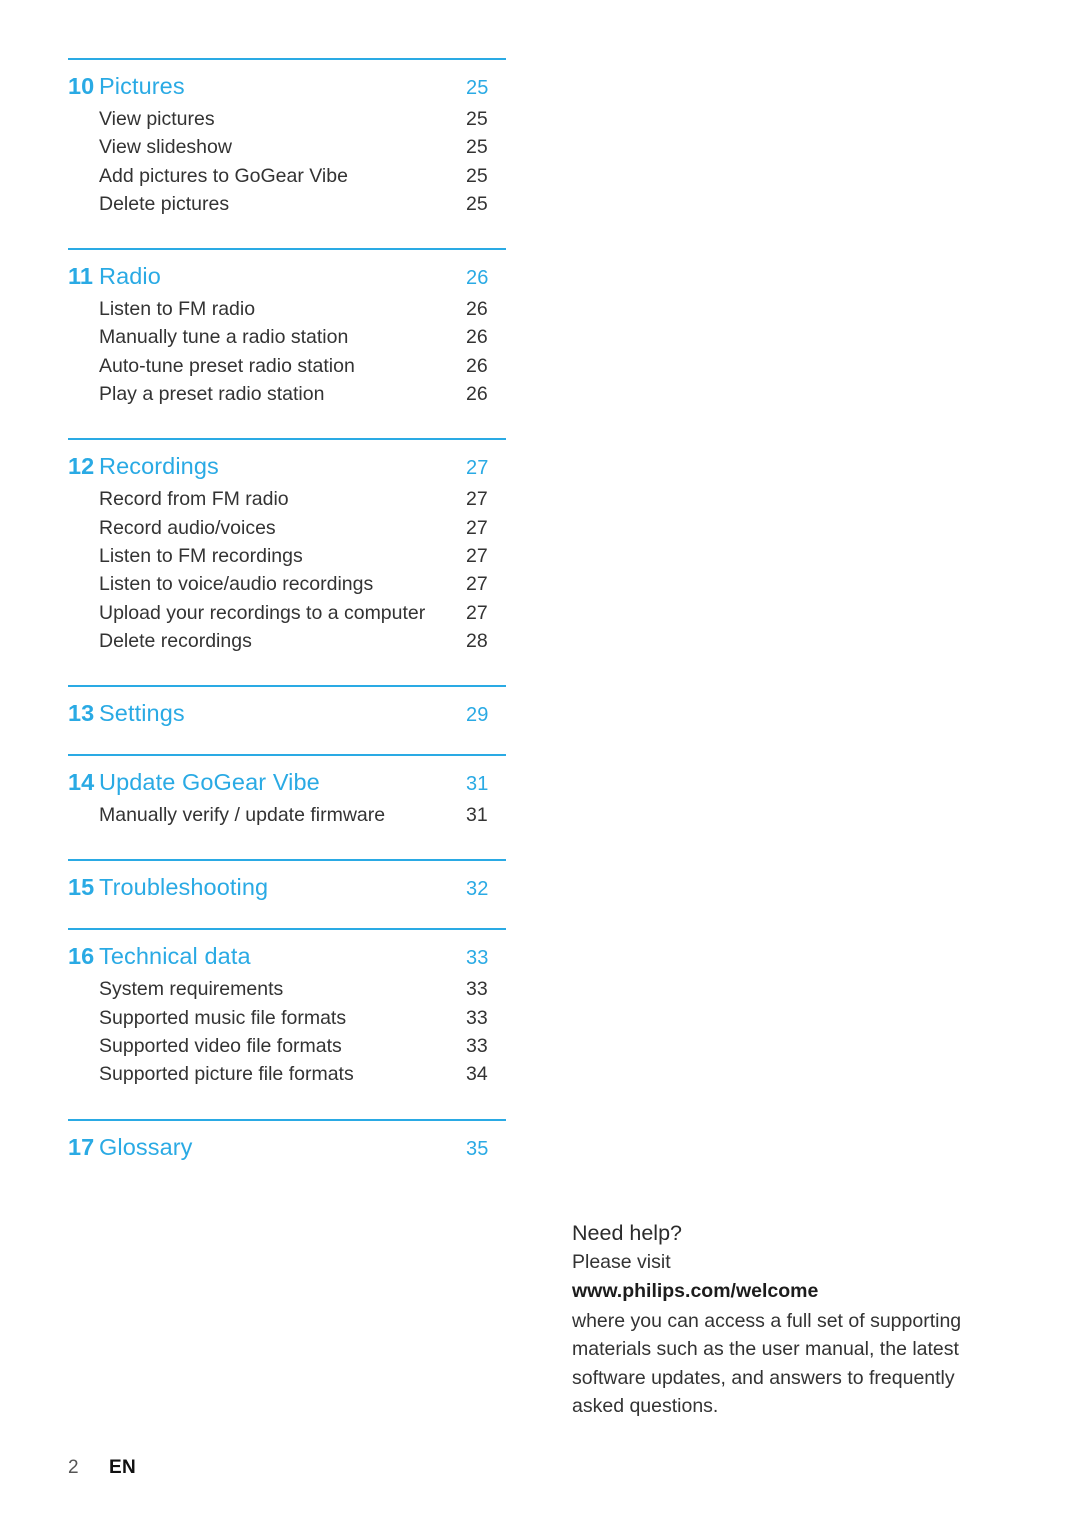 Image resolution: width=1080 pixels, height=1527 pixels. What do you see at coordinates (130, 276) in the screenshot?
I see `section-title: Radio` at bounding box center [130, 276].